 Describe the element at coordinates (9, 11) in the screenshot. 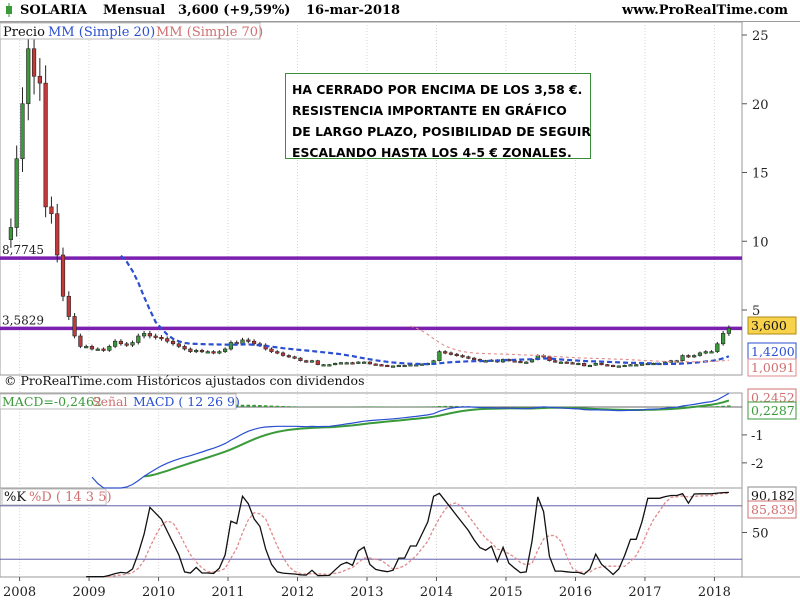

I see `candle-icon` at that location.